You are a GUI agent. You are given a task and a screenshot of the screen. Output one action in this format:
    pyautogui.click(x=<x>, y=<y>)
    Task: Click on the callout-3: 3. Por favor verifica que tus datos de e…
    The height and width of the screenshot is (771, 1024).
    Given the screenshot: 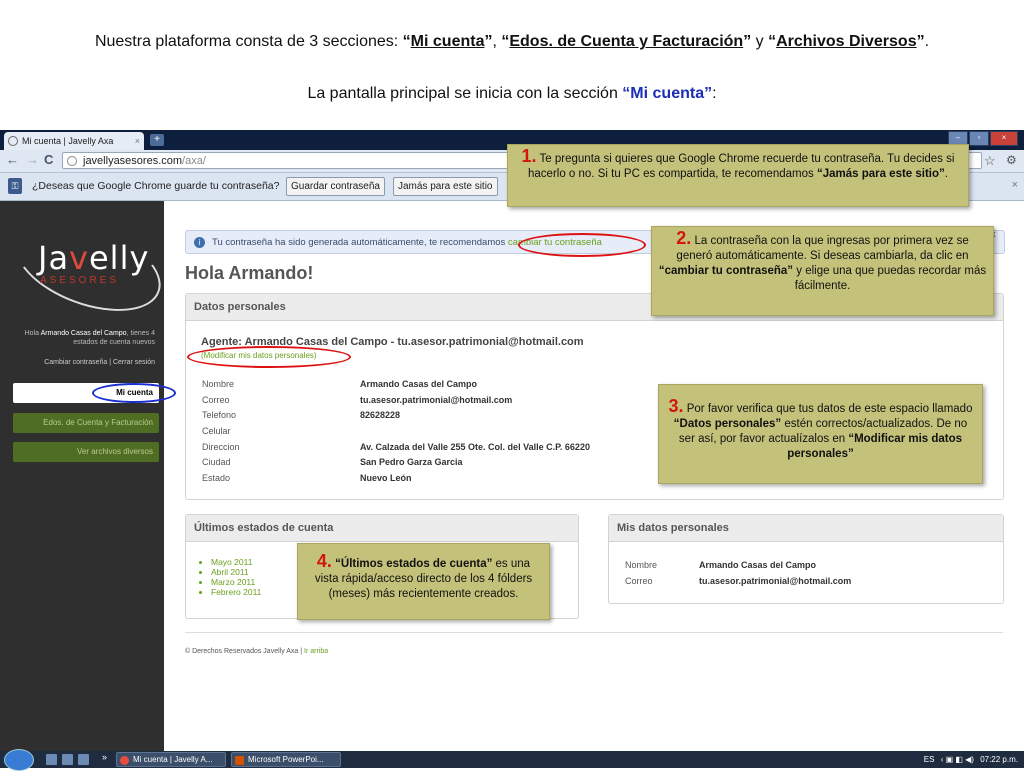 What is the action you would take?
    pyautogui.click(x=820, y=434)
    